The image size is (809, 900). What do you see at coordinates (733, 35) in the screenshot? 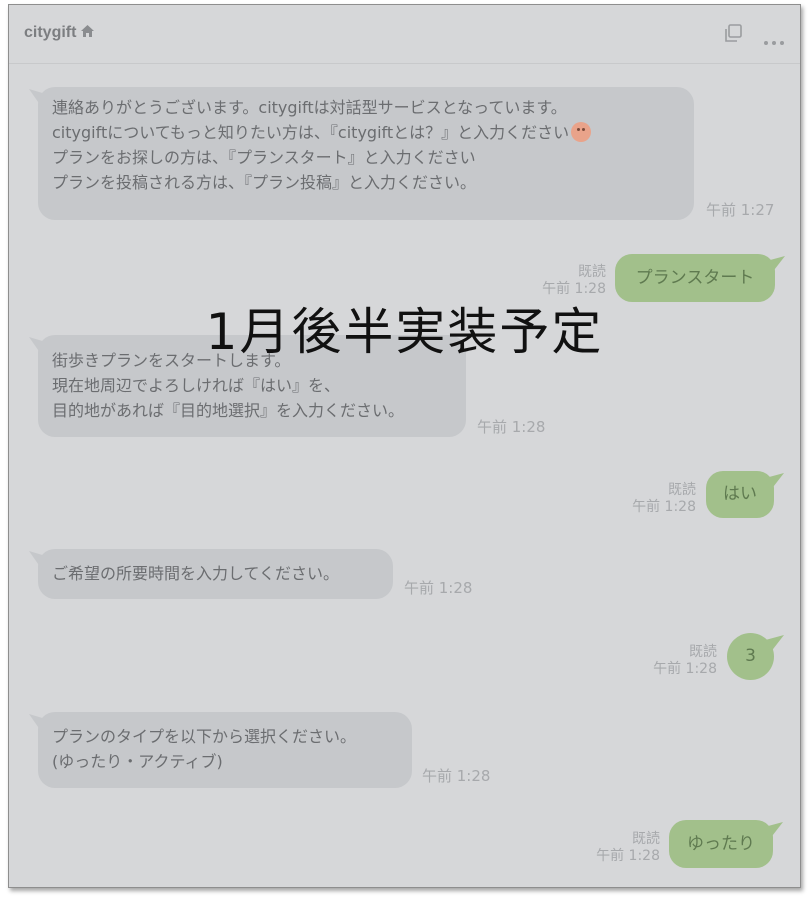
I see `copy-icon` at bounding box center [733, 35].